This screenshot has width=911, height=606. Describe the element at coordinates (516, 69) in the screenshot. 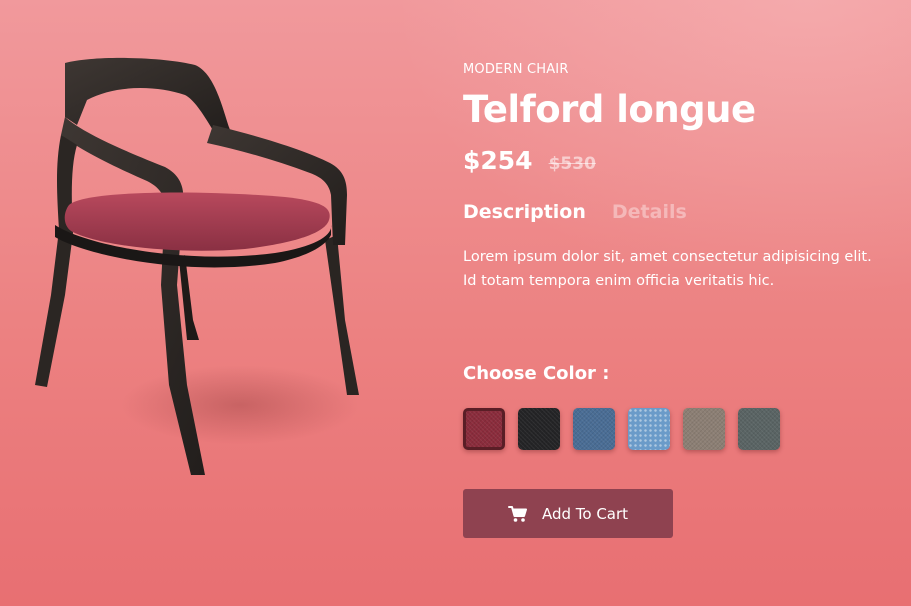

I see `product-category: MODERN CHAIR` at that location.